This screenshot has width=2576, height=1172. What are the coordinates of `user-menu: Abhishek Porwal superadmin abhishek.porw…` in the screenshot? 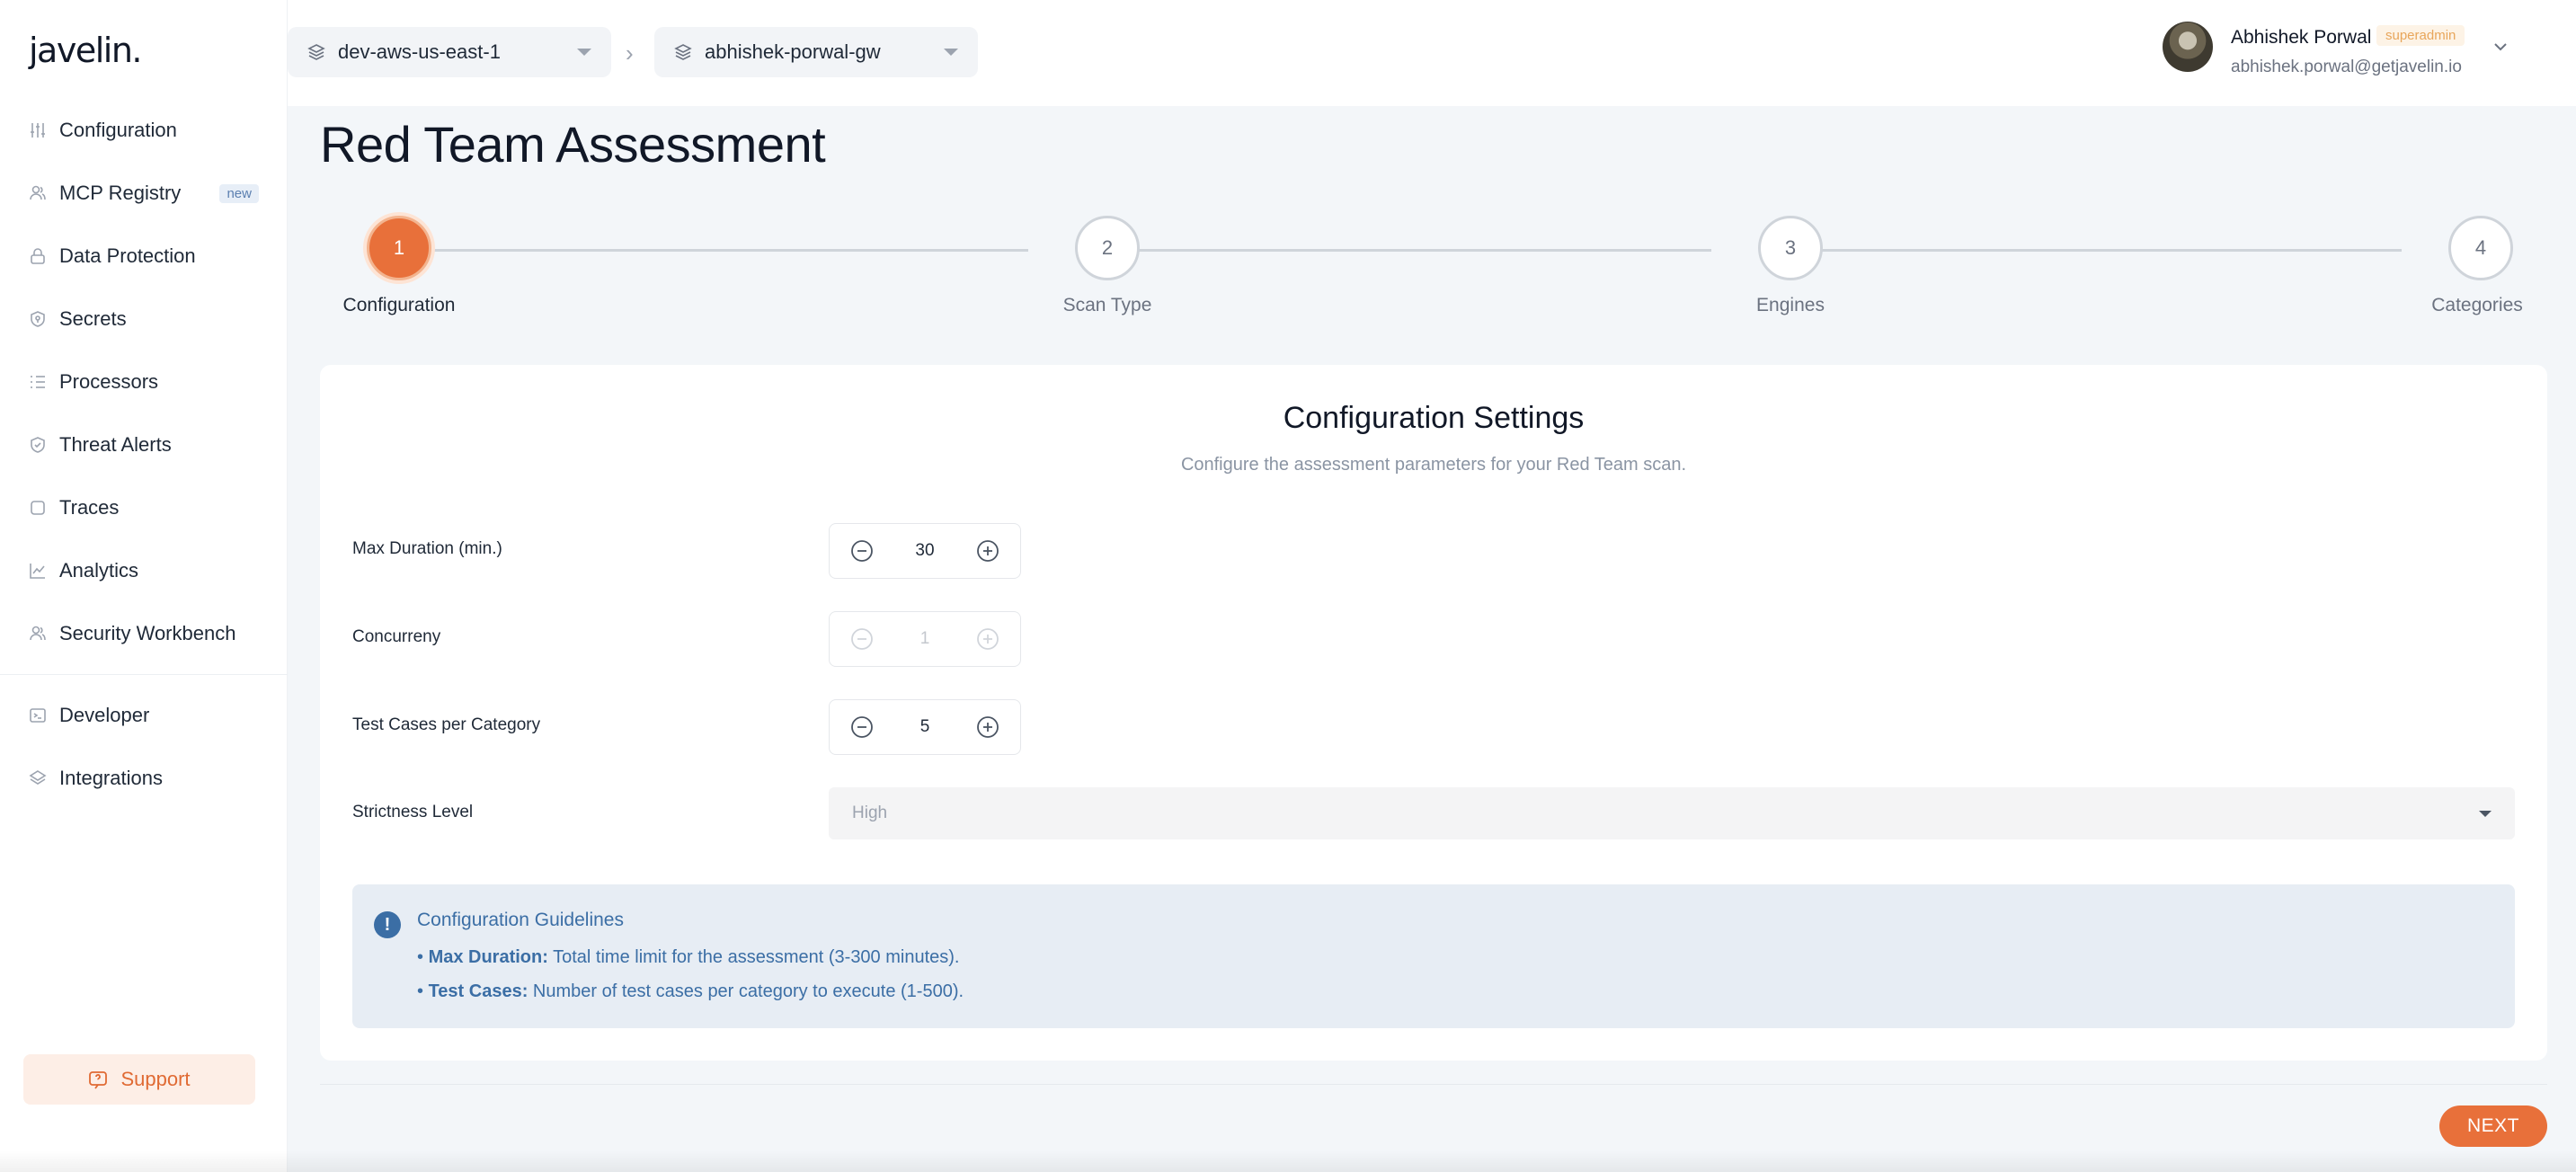 It's located at (2369, 53).